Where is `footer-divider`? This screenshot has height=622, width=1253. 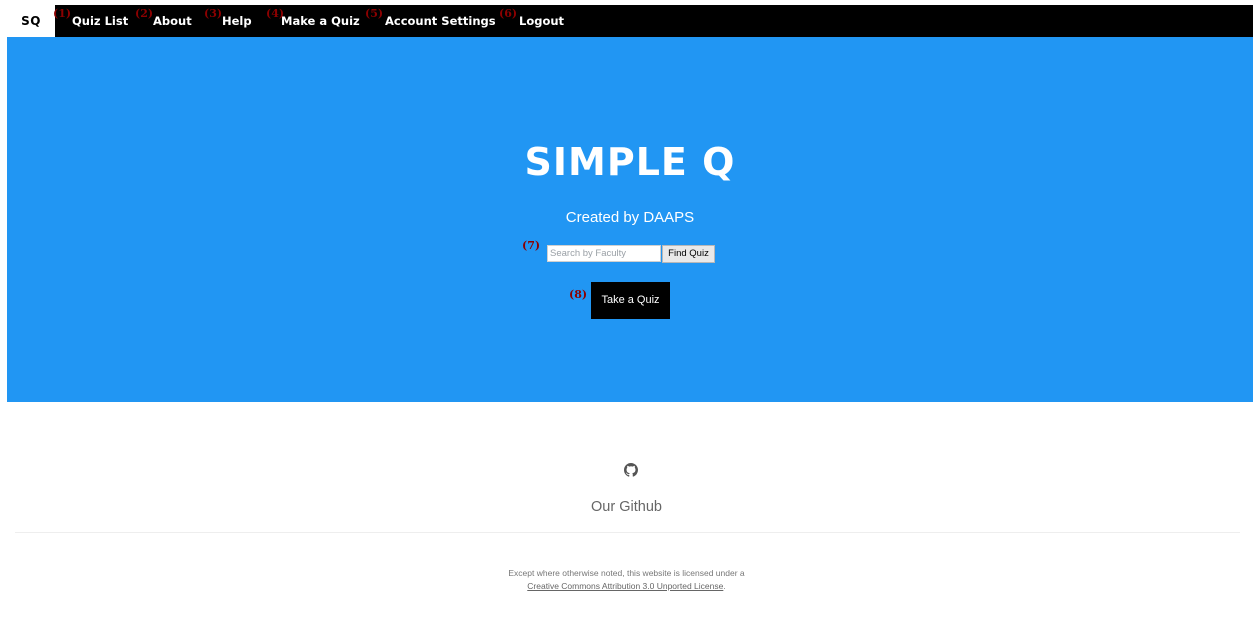
footer-divider is located at coordinates (627, 532).